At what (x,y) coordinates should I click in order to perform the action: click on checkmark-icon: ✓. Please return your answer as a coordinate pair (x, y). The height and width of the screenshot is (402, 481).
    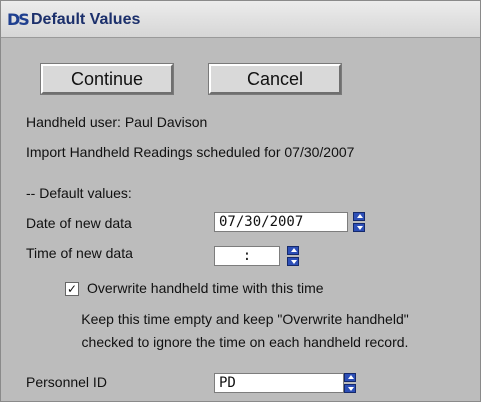
    Looking at the image, I should click on (72, 289).